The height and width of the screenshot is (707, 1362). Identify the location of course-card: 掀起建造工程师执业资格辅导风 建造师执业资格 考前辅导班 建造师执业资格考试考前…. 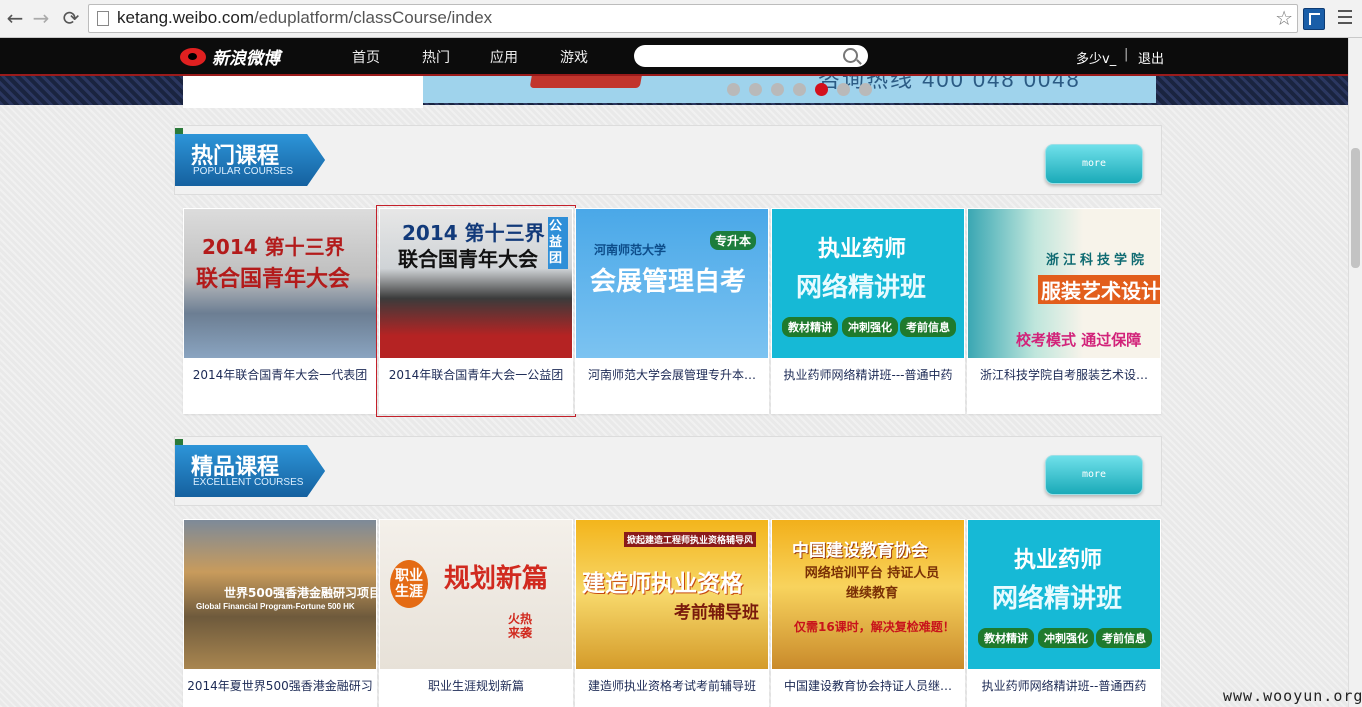
(672, 613).